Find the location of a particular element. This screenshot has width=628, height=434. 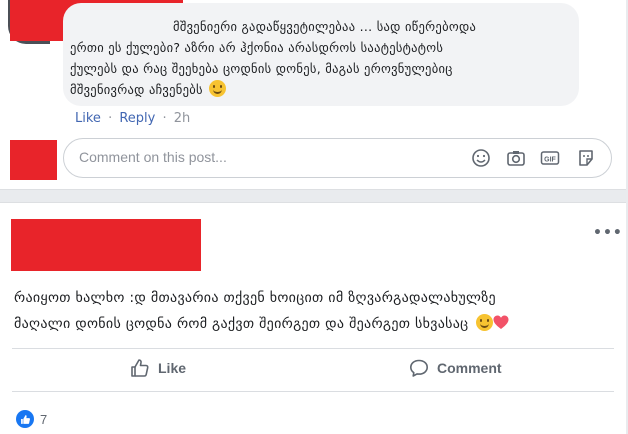

grinning-face-icon is located at coordinates (485, 322).